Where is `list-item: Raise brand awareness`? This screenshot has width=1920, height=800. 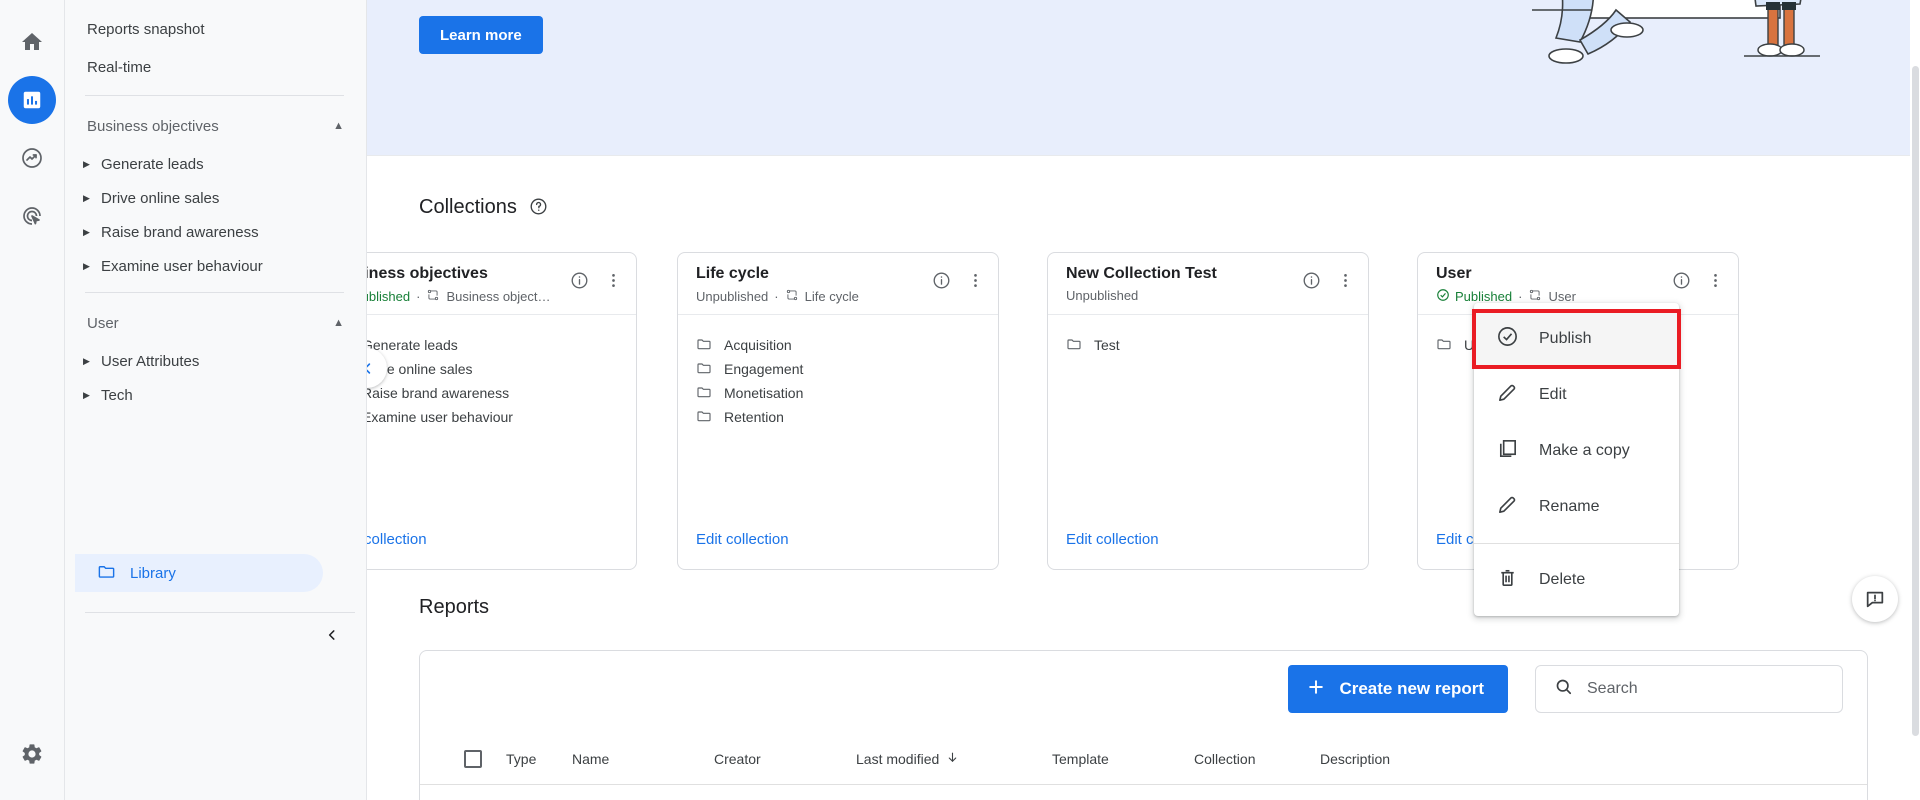 list-item: Raise brand awareness is located at coordinates (492, 393).